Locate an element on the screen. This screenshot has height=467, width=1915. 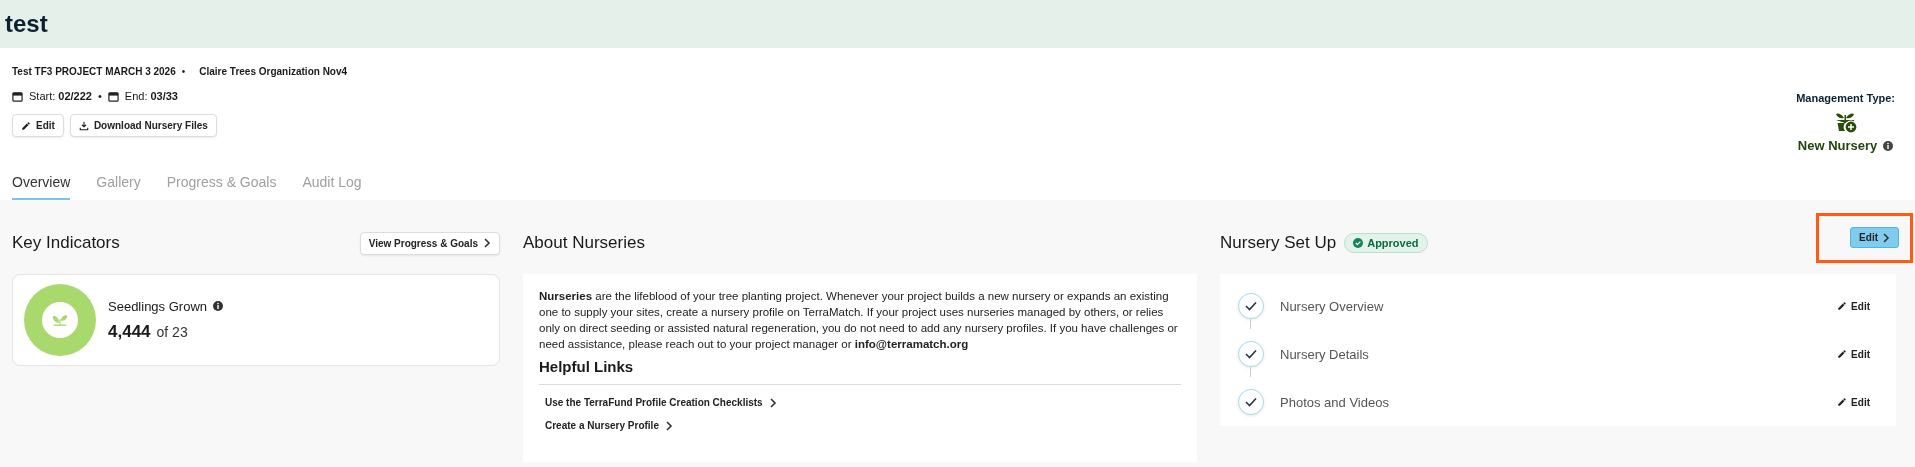
section-title: About Nurseries is located at coordinates (584, 243).